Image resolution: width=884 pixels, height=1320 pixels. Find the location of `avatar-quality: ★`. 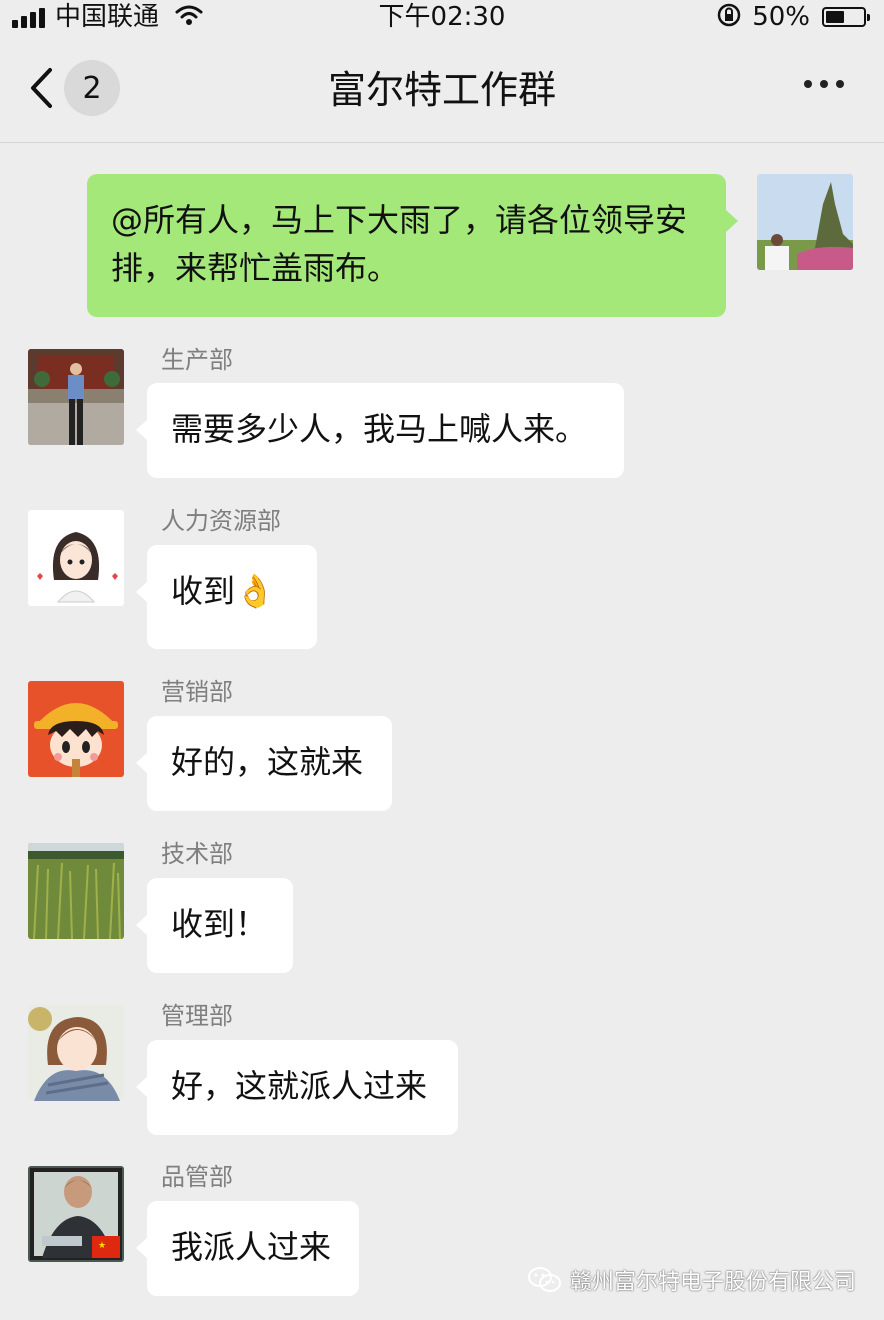

avatar-quality: ★ is located at coordinates (76, 1214).